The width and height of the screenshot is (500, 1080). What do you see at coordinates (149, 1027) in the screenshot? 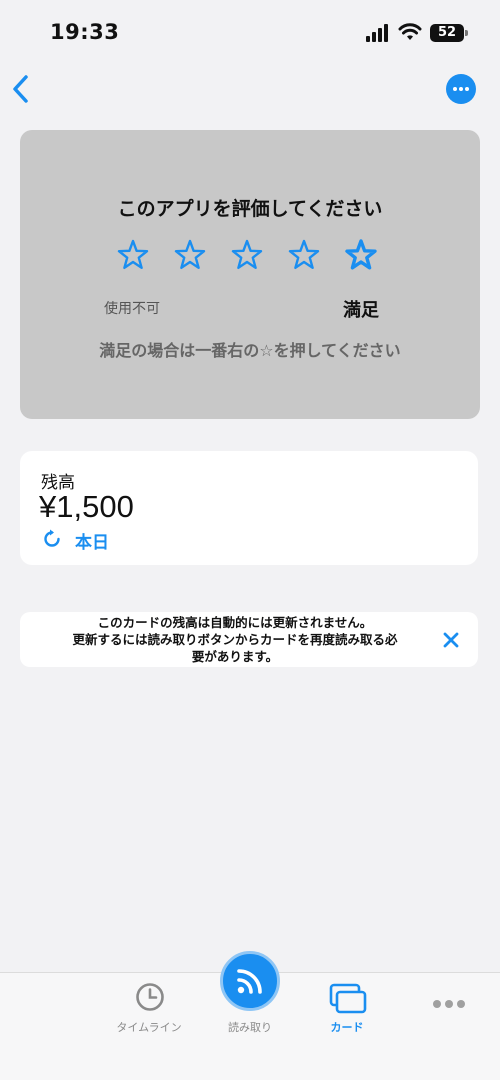
I see `tab-timeline-label: タイムライン` at bounding box center [149, 1027].